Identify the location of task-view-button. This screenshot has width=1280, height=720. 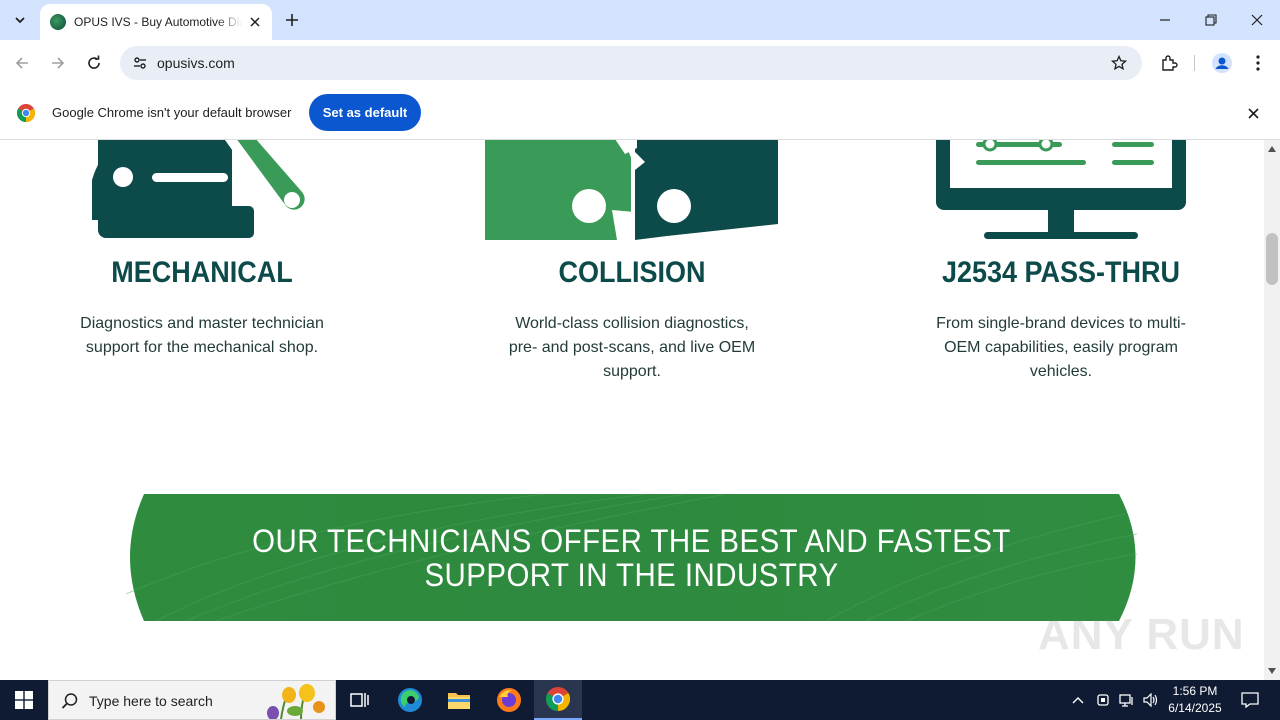
(360, 700).